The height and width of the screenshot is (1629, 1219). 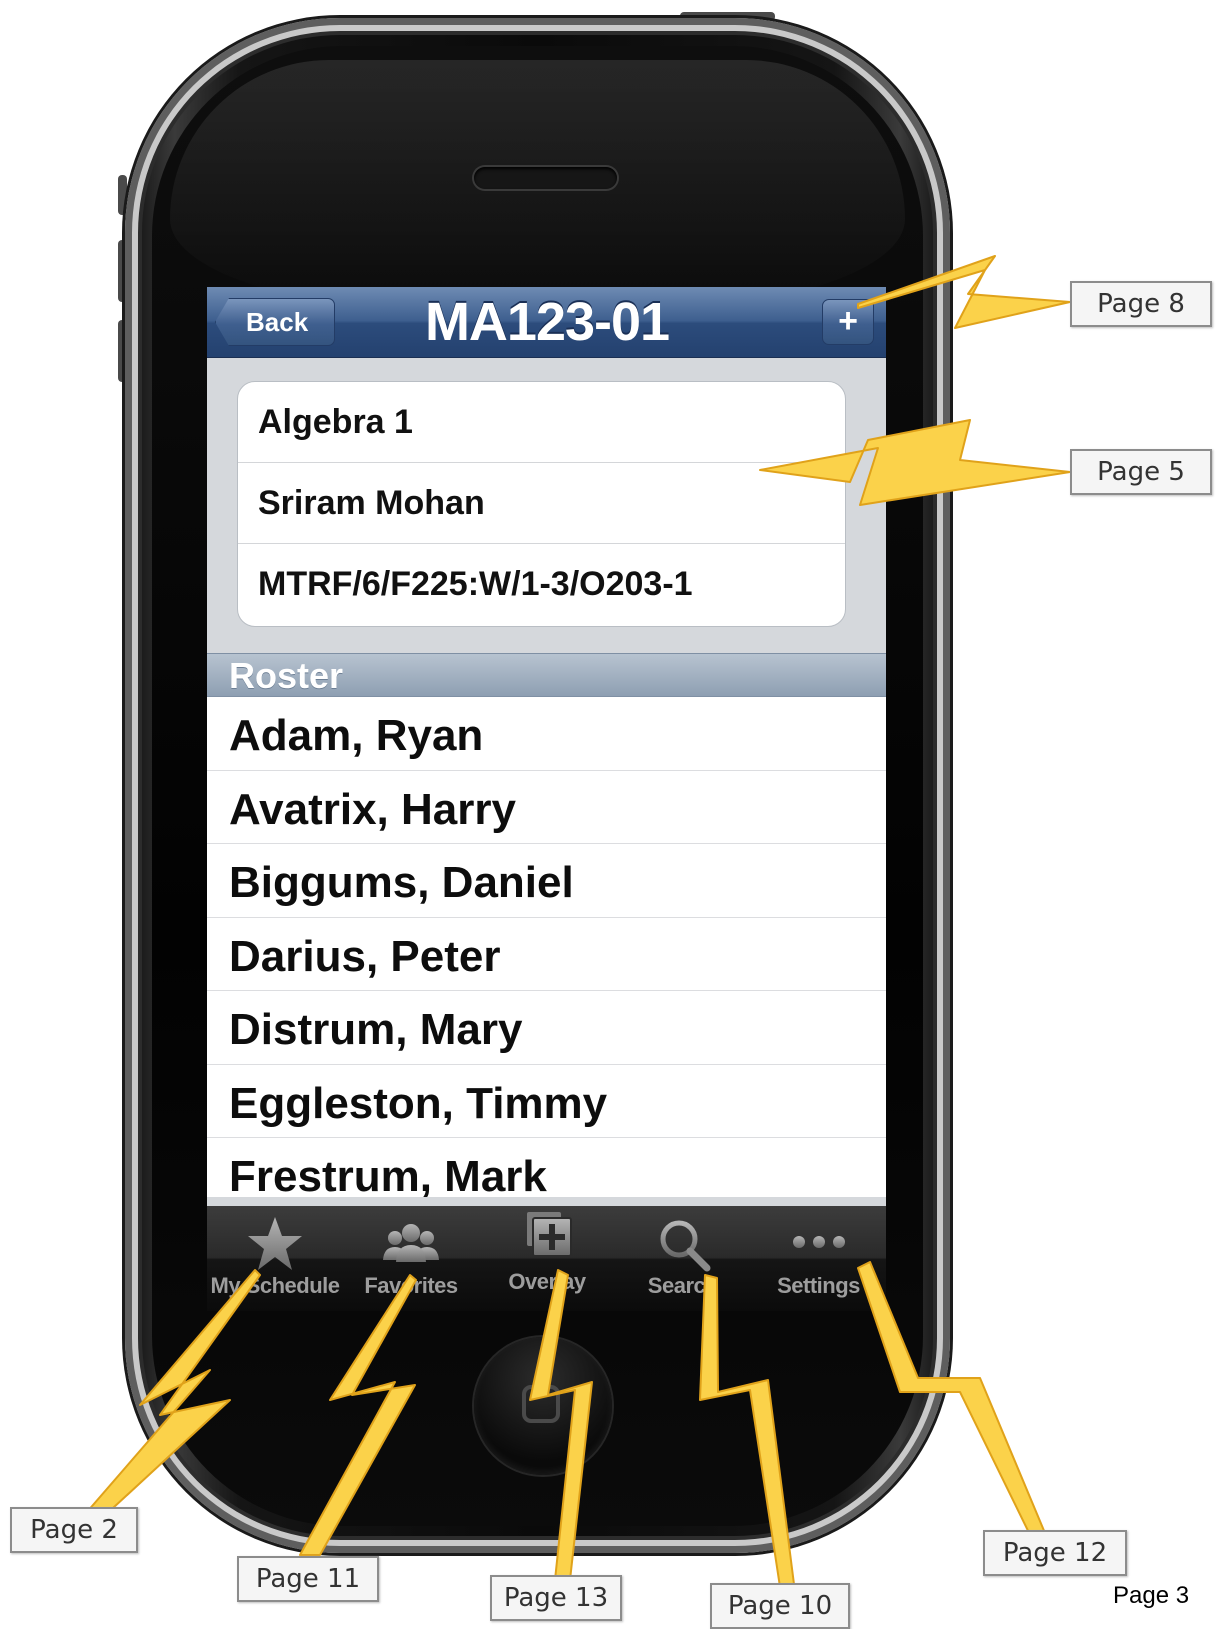 What do you see at coordinates (1141, 304) in the screenshot?
I see `callout-page8: Page 8` at bounding box center [1141, 304].